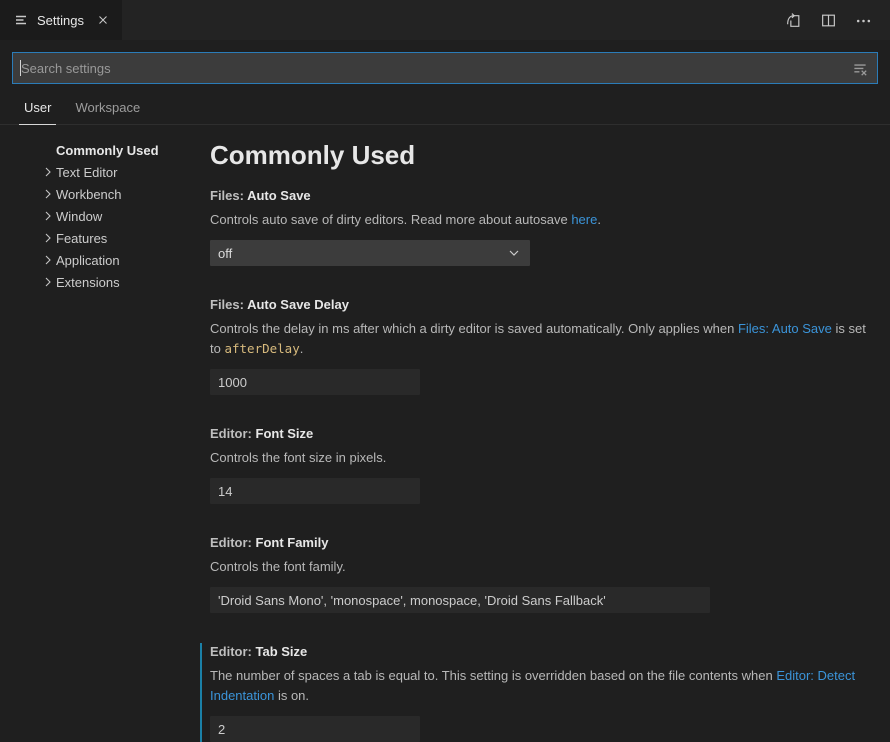 Image resolution: width=890 pixels, height=742 pixels. What do you see at coordinates (298, 304) in the screenshot?
I see `setting-name: Auto Save Delay` at bounding box center [298, 304].